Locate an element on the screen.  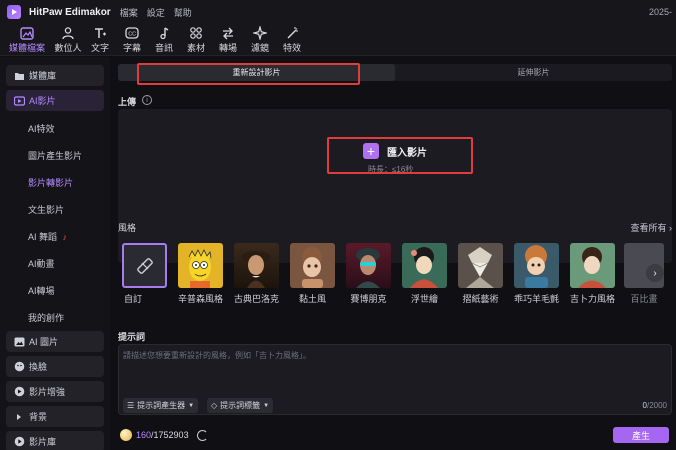
prompt-tags-button: ◇ 提示詞標籤 ▼ is located at coordinates (240, 405).